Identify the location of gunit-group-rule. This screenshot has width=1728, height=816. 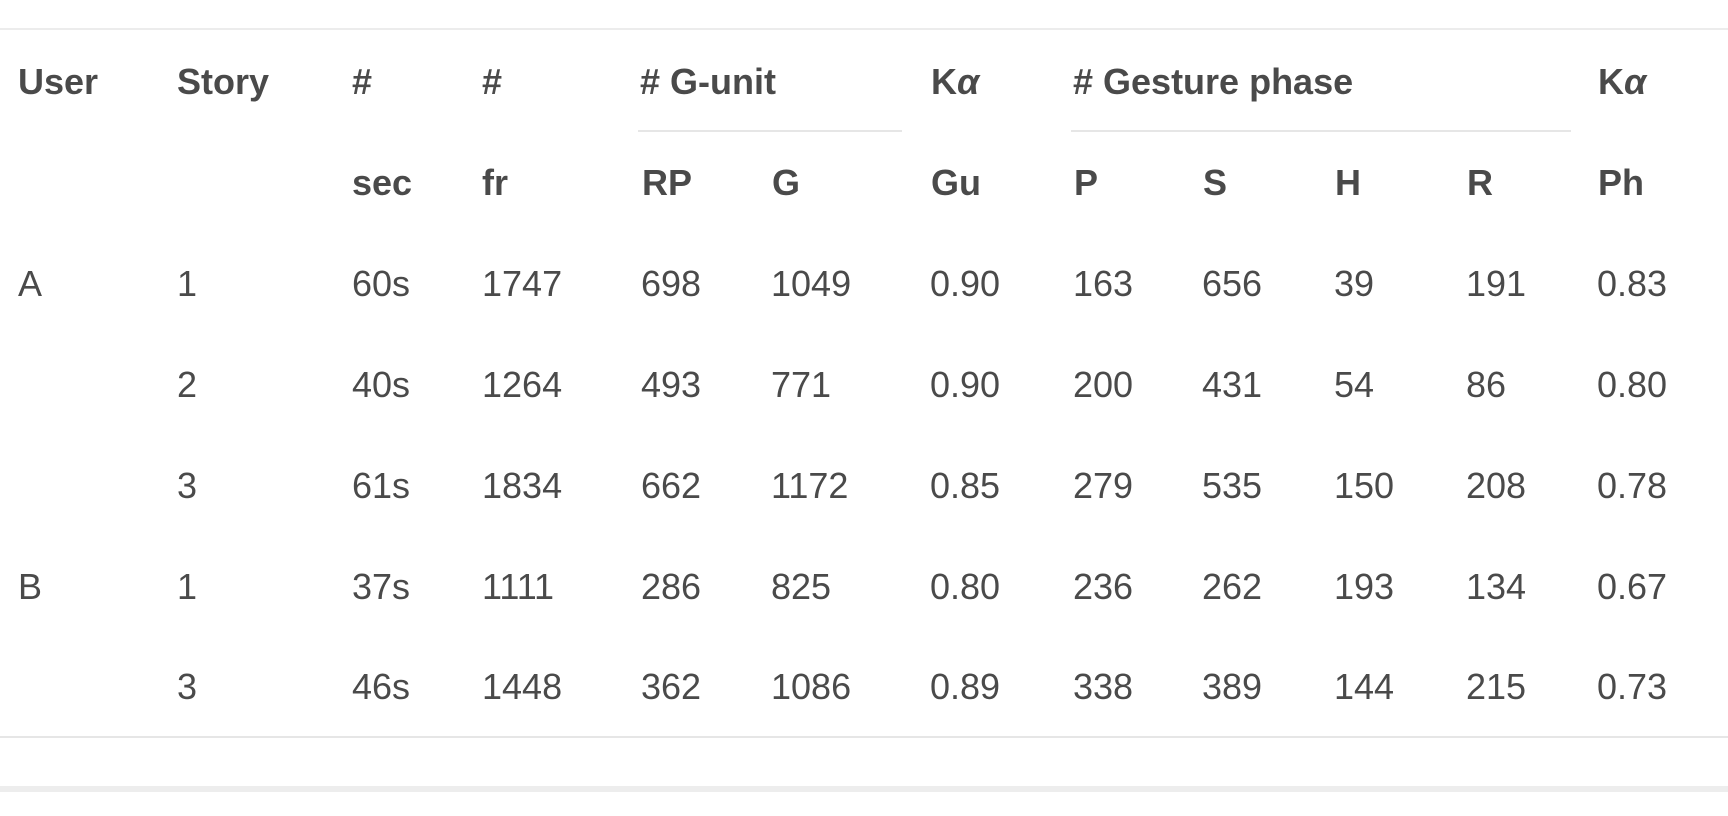
(770, 131).